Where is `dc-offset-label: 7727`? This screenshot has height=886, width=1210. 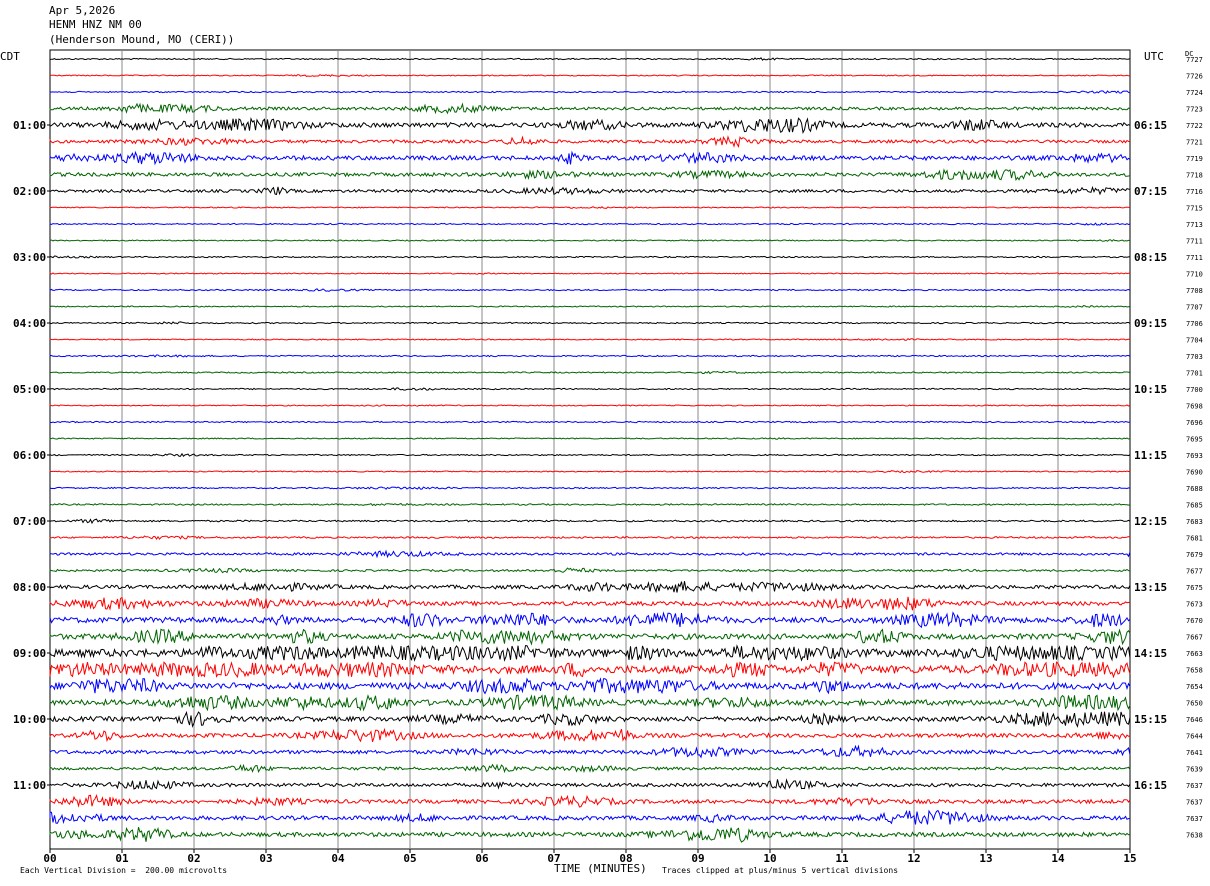 dc-offset-label: 7727 is located at coordinates (1194, 60).